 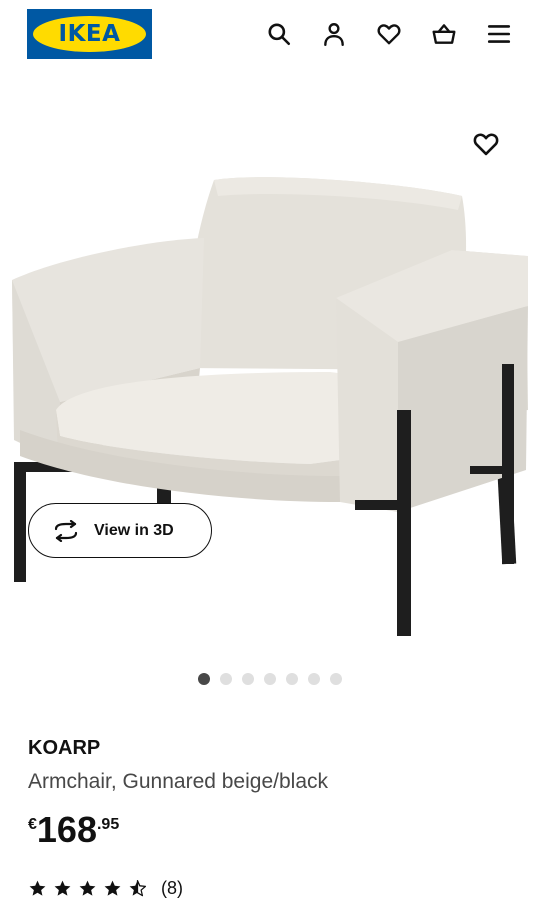 I want to click on save-to-favorites-button, so click(x=486, y=144).